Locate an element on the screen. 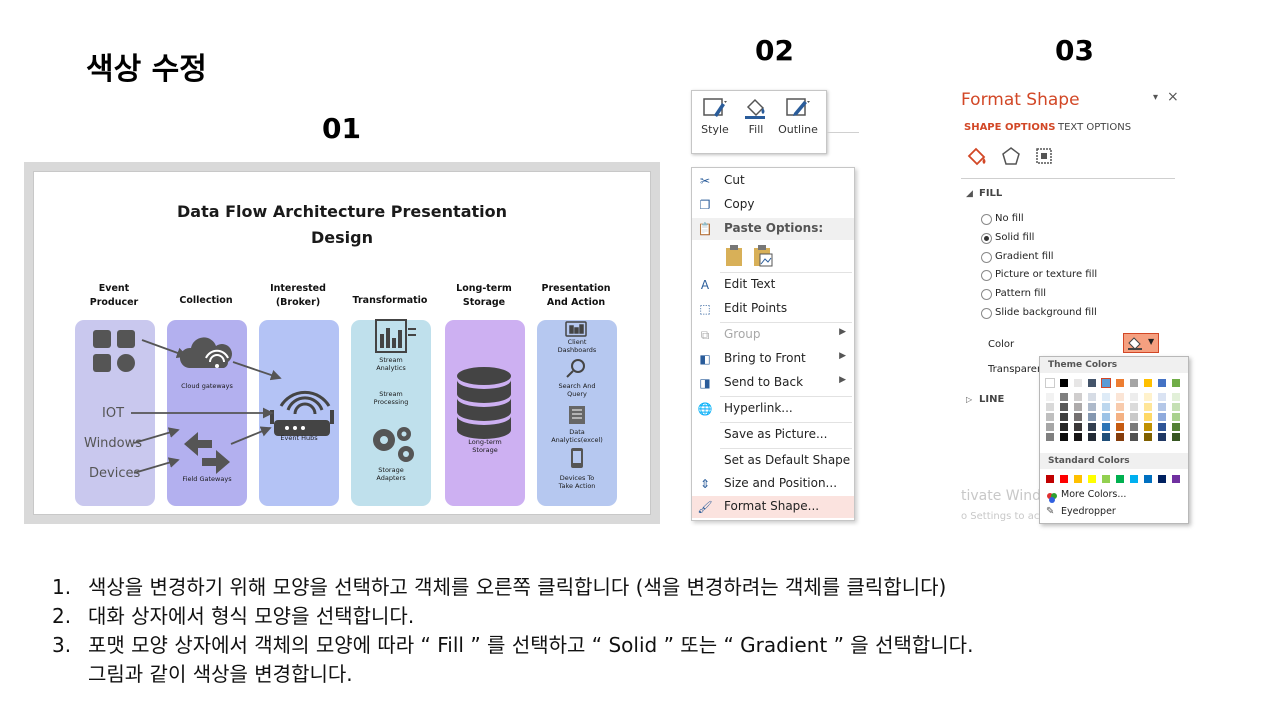  size-properties-tab-icon is located at coordinates (1044, 156).